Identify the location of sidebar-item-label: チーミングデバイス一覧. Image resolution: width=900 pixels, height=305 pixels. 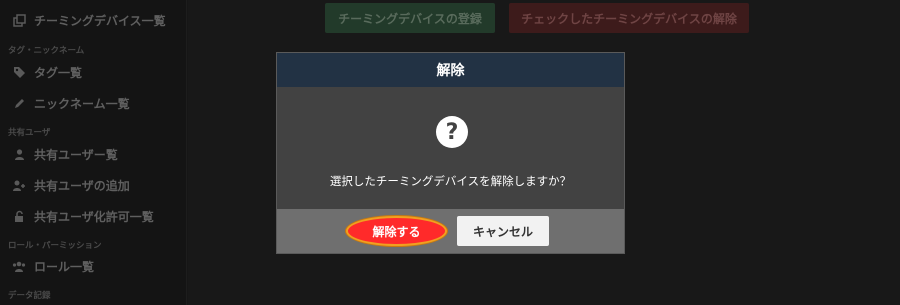
(100, 20).